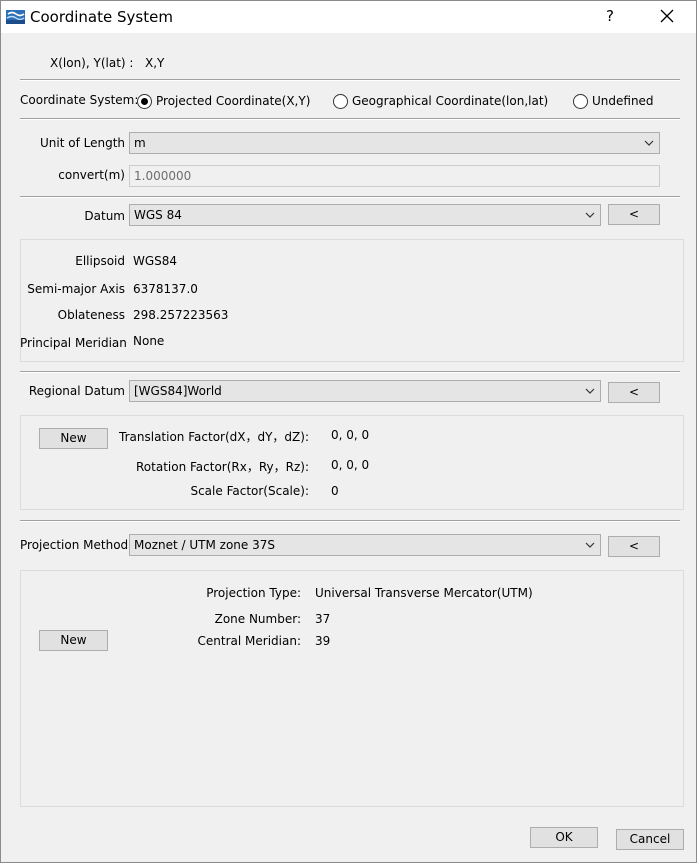 The width and height of the screenshot is (697, 863). Describe the element at coordinates (73, 640) in the screenshot. I see `projection-new-button: New` at that location.